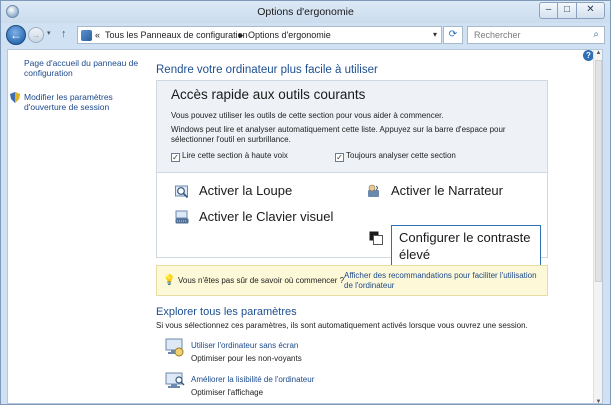 The height and width of the screenshot is (405, 611). I want to click on on-screen-keyboard-icon, so click(182, 217).